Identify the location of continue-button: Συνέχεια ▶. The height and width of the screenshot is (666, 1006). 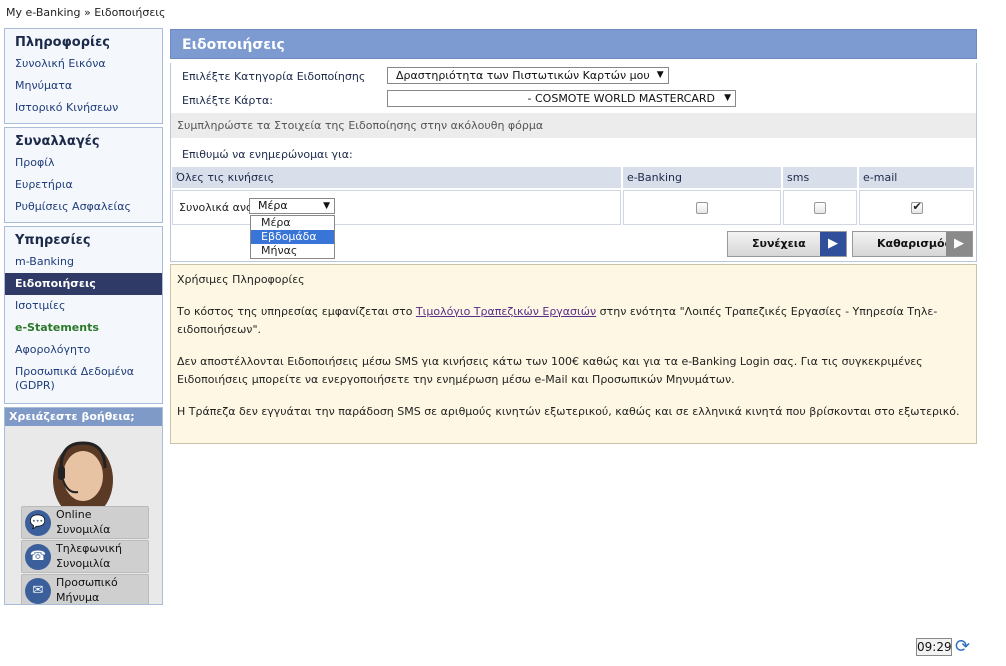
(787, 244).